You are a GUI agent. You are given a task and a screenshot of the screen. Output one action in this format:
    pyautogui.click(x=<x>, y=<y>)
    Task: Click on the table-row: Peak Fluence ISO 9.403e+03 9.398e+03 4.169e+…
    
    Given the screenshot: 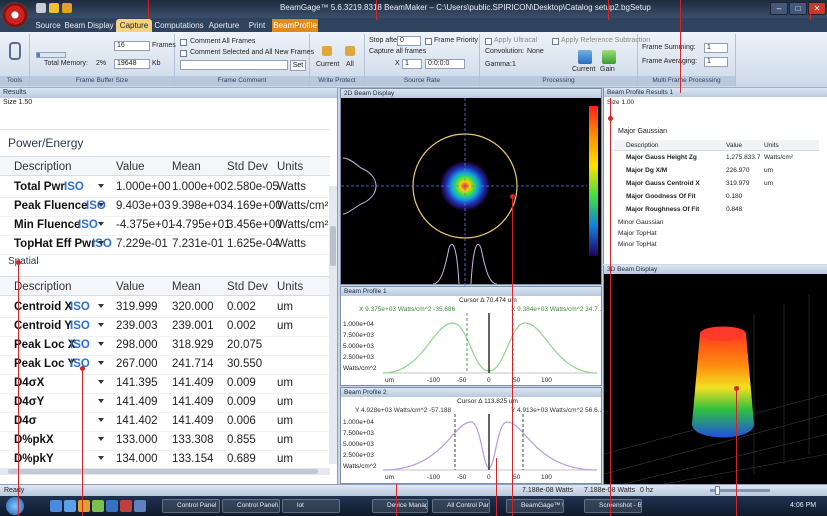 What is the action you would take?
    pyautogui.click(x=165, y=206)
    